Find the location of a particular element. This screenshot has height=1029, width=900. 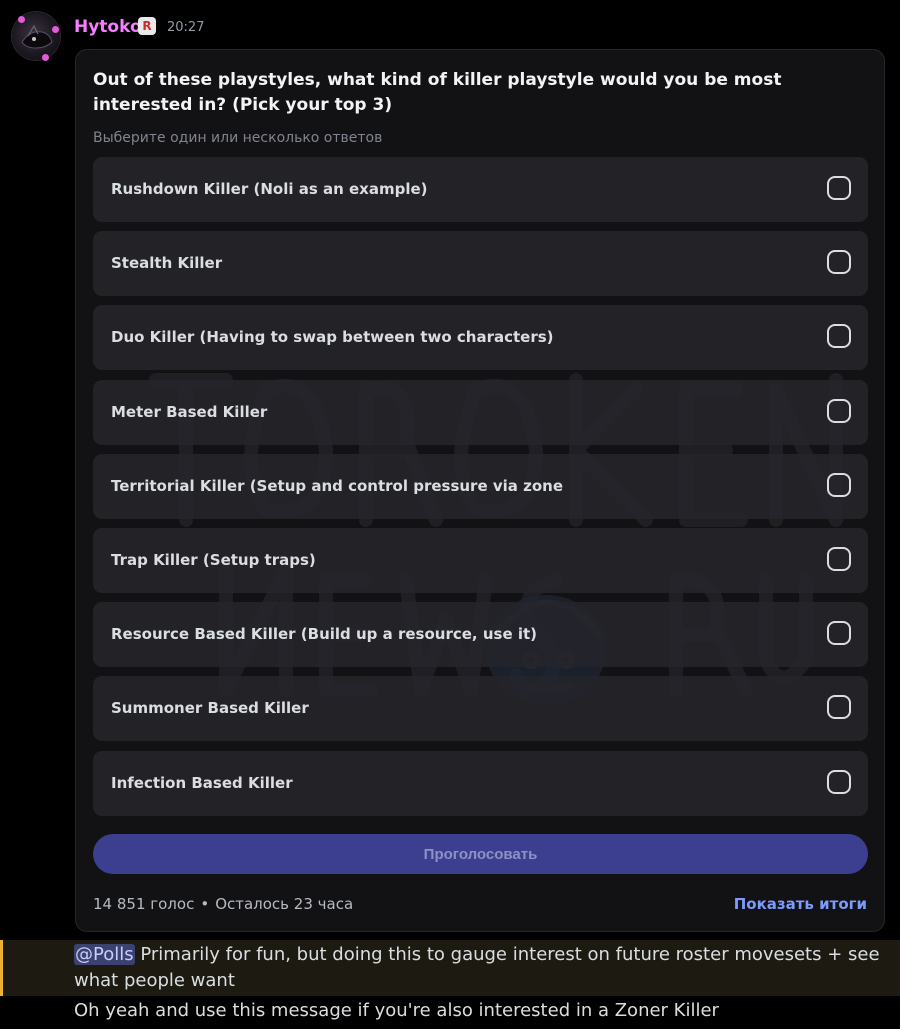

poll-option-label: Summoner Based Killer is located at coordinates (210, 708).